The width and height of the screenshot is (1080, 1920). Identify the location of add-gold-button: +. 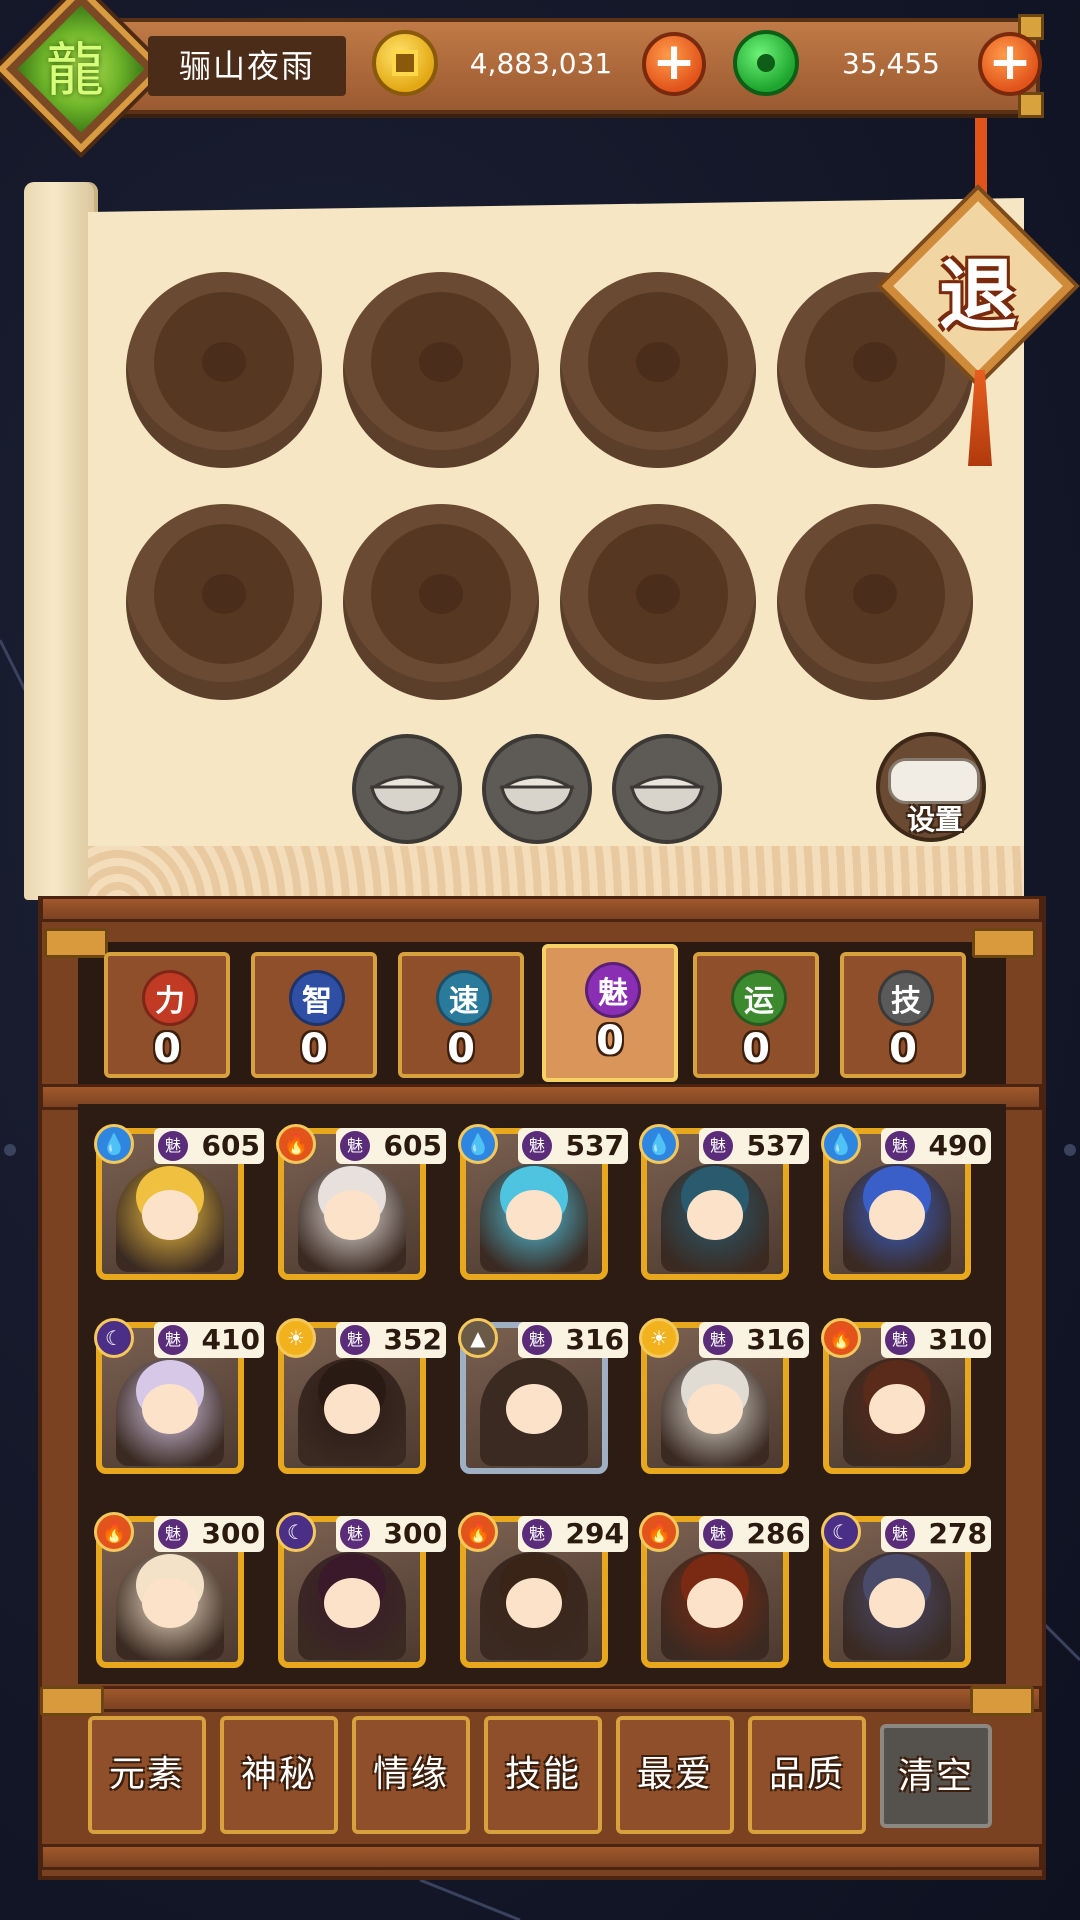
(674, 64).